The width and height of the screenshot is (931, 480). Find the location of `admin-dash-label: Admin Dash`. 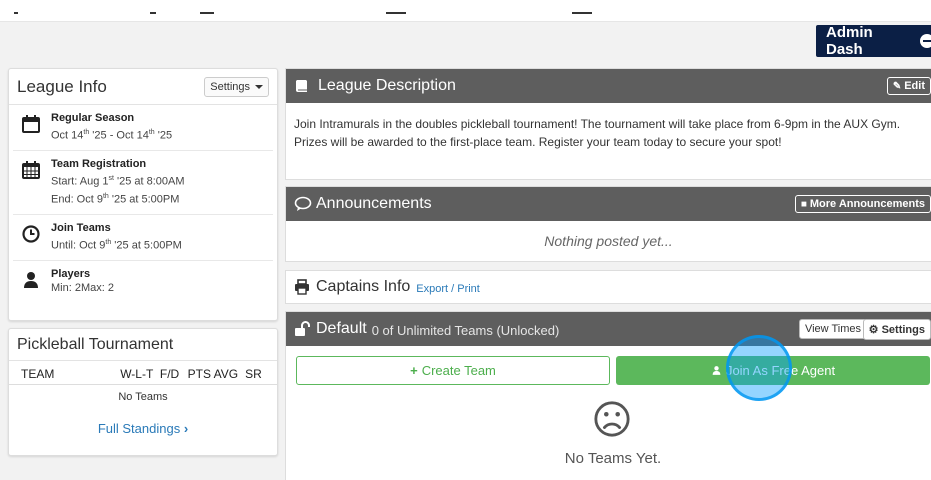

admin-dash-label: Admin Dash is located at coordinates (849, 41).